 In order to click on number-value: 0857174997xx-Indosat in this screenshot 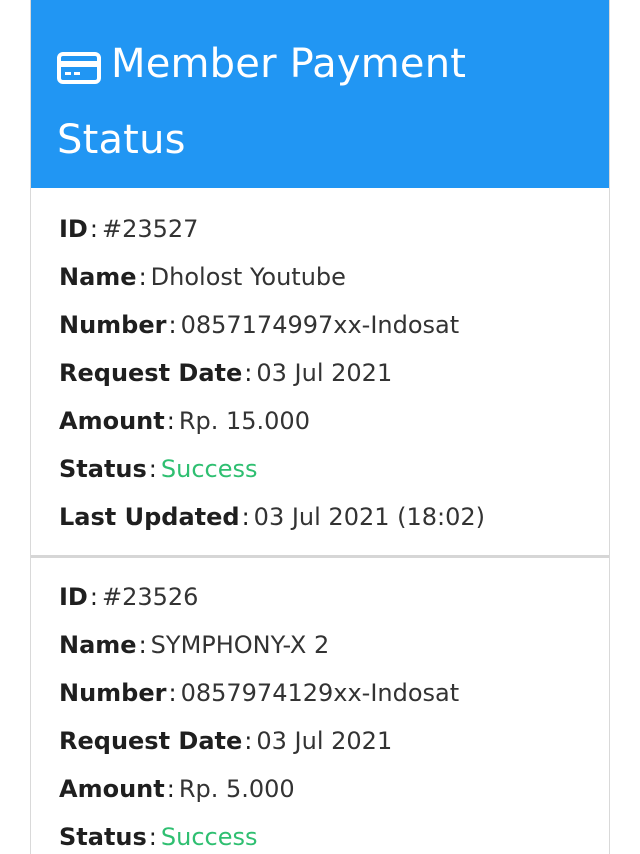, I will do `click(320, 325)`.